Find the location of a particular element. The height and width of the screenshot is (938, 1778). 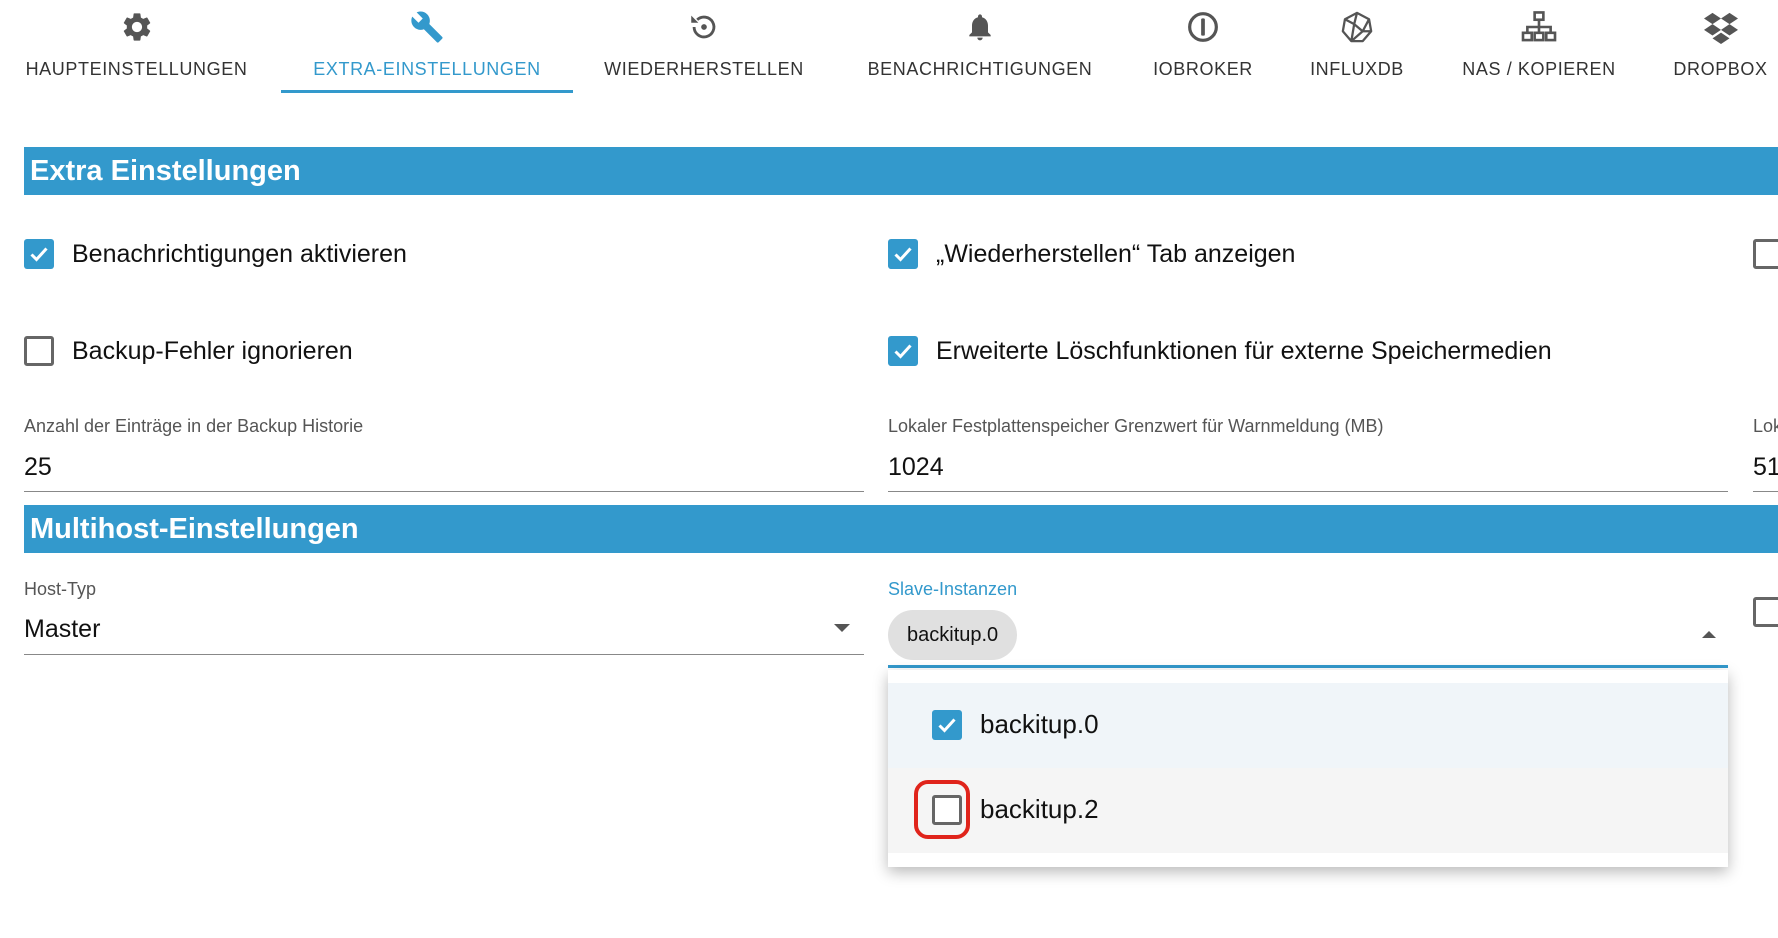

tab-nas-kopieren: NAS / KOPIEREN is located at coordinates (1539, 48).